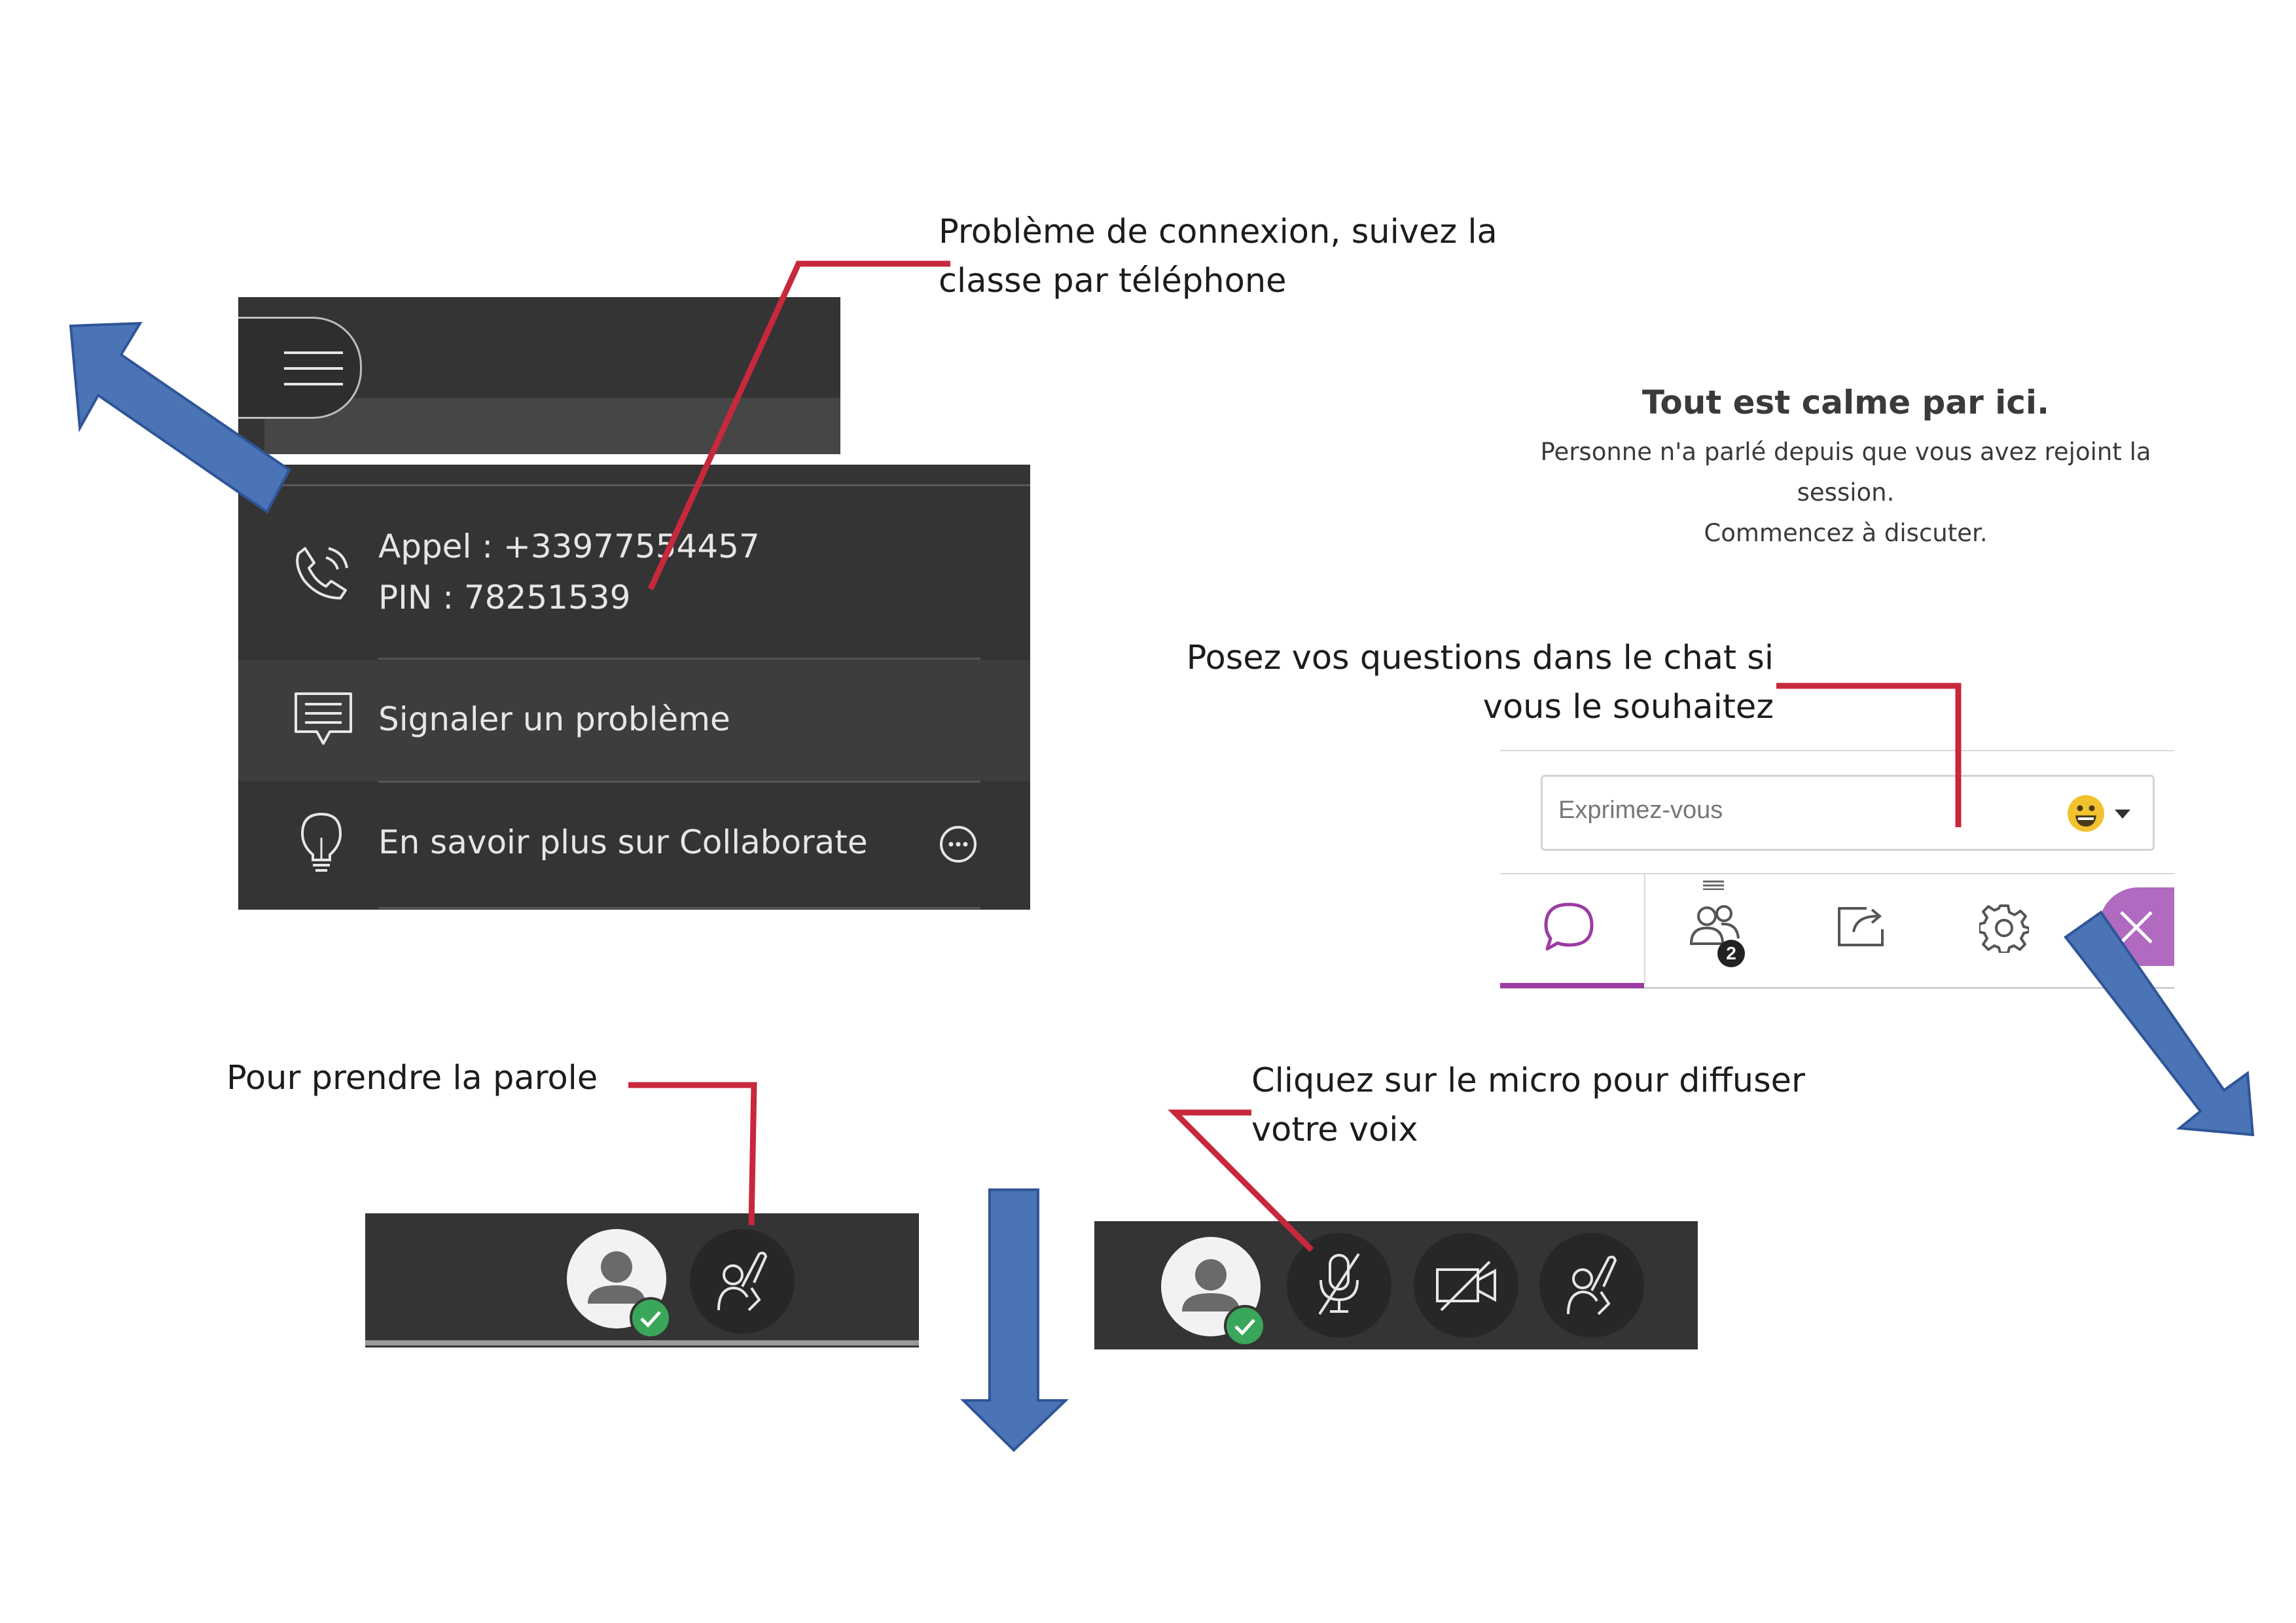 Image resolution: width=2296 pixels, height=1623 pixels. Describe the element at coordinates (2159, 1023) in the screenshot. I see `arrow-down-right` at that location.